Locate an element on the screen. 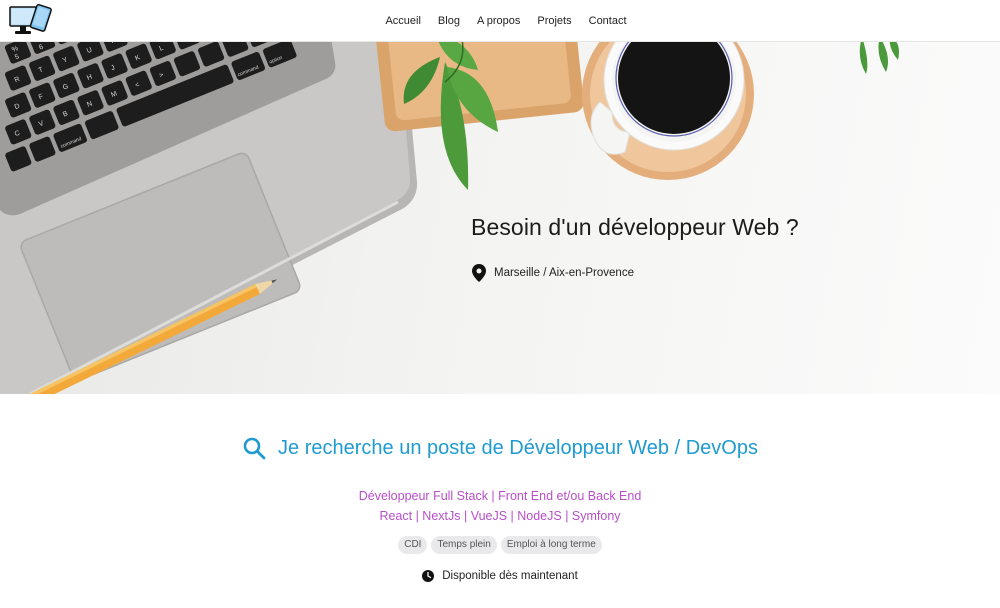 The height and width of the screenshot is (608, 1000). site-header: Accueil Blog A propos Projets Contact is located at coordinates (500, 21).